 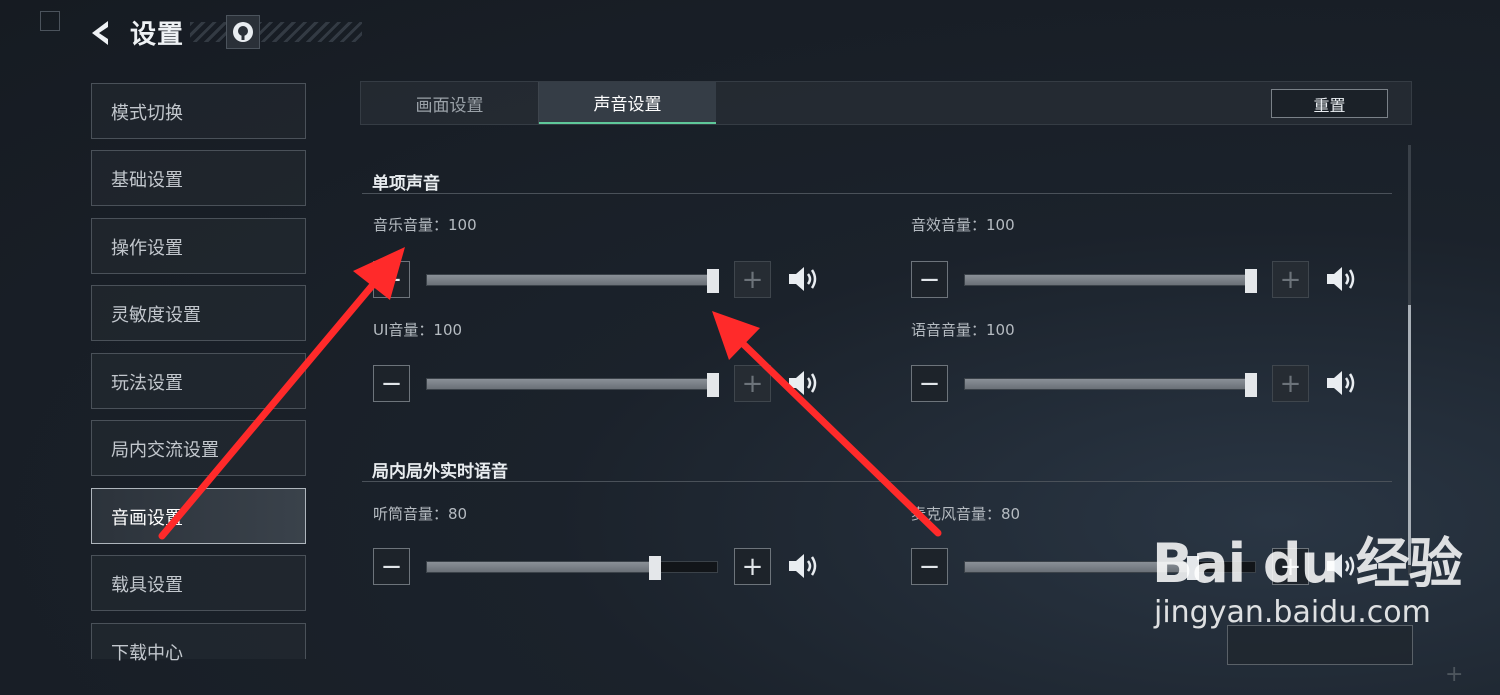 What do you see at coordinates (147, 180) in the screenshot?
I see `sidebar-item-label: 基础设置` at bounding box center [147, 180].